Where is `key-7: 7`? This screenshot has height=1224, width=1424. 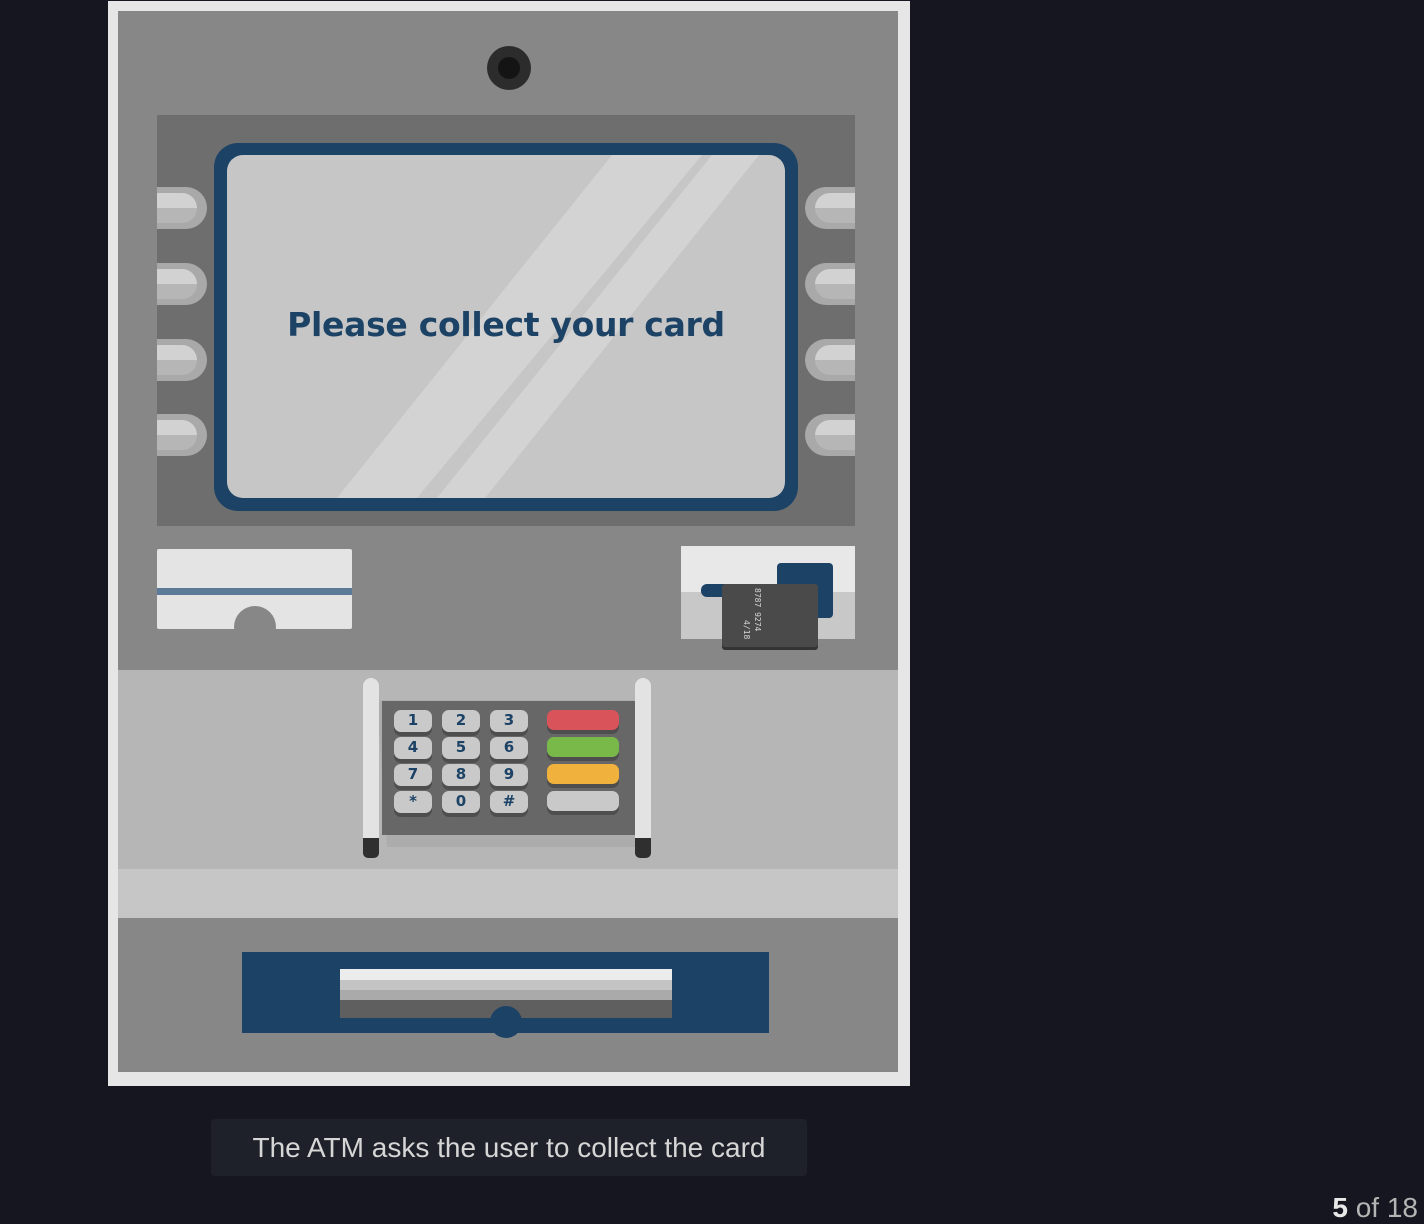
key-7: 7 is located at coordinates (413, 775).